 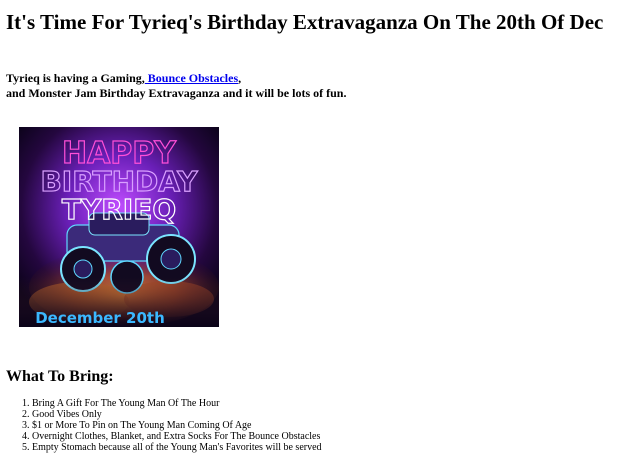 I want to click on birthday-poster-image: HAPPY BIRTHDAY TYRIEQ December 20th, so click(x=119, y=227).